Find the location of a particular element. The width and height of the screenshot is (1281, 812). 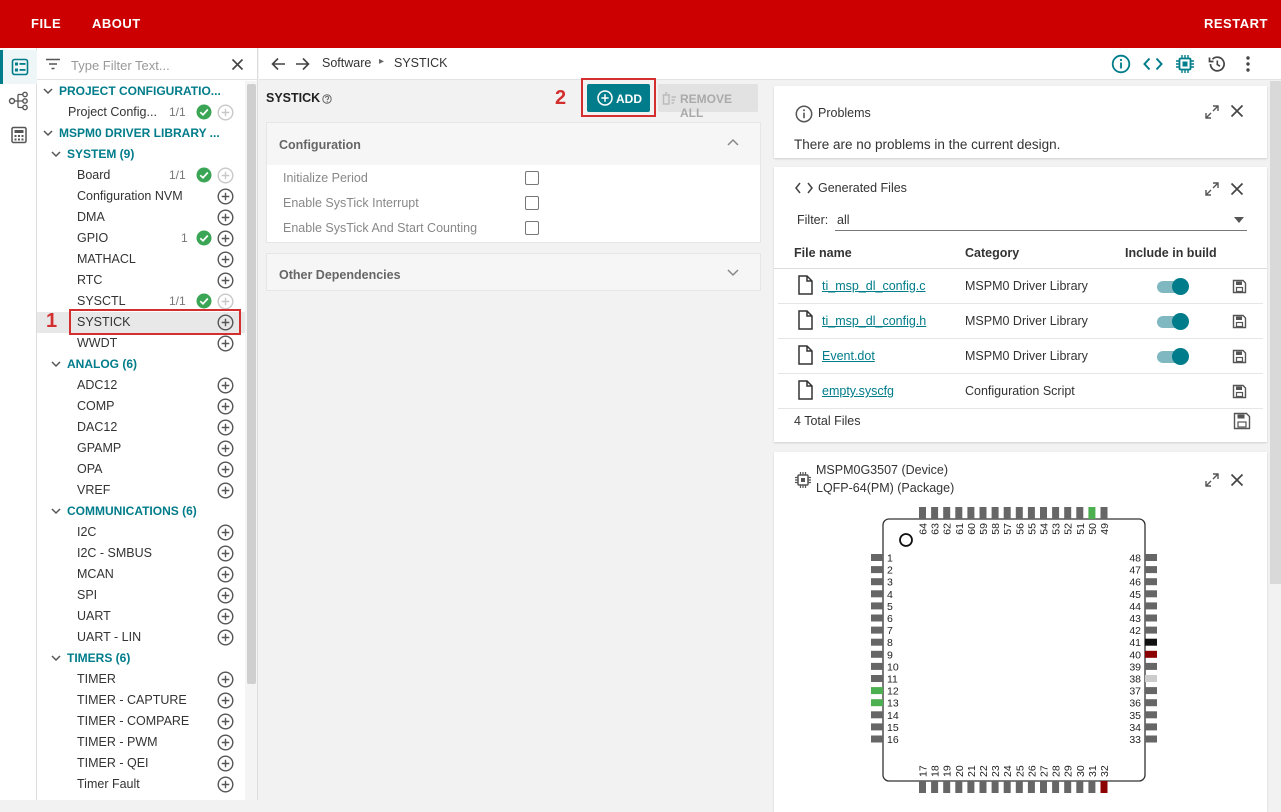

history-icon is located at coordinates (1217, 64).